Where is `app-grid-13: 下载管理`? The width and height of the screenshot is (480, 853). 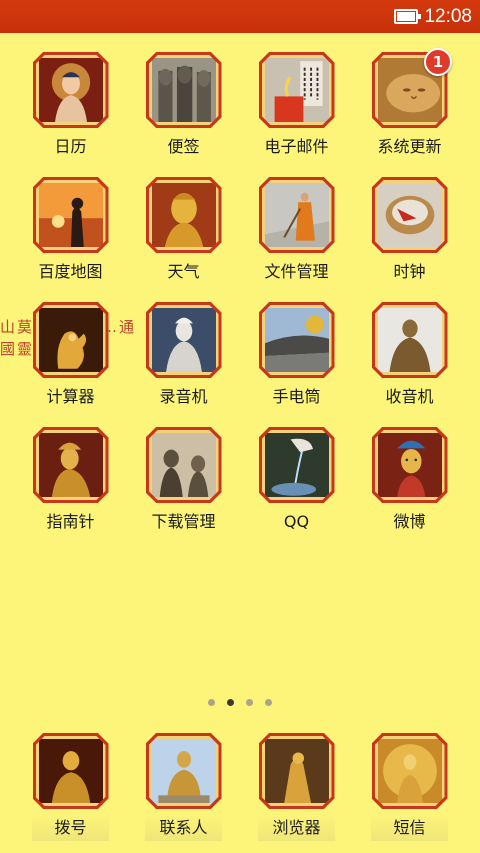
app-grid-13: 下载管理 is located at coordinates (183, 480).